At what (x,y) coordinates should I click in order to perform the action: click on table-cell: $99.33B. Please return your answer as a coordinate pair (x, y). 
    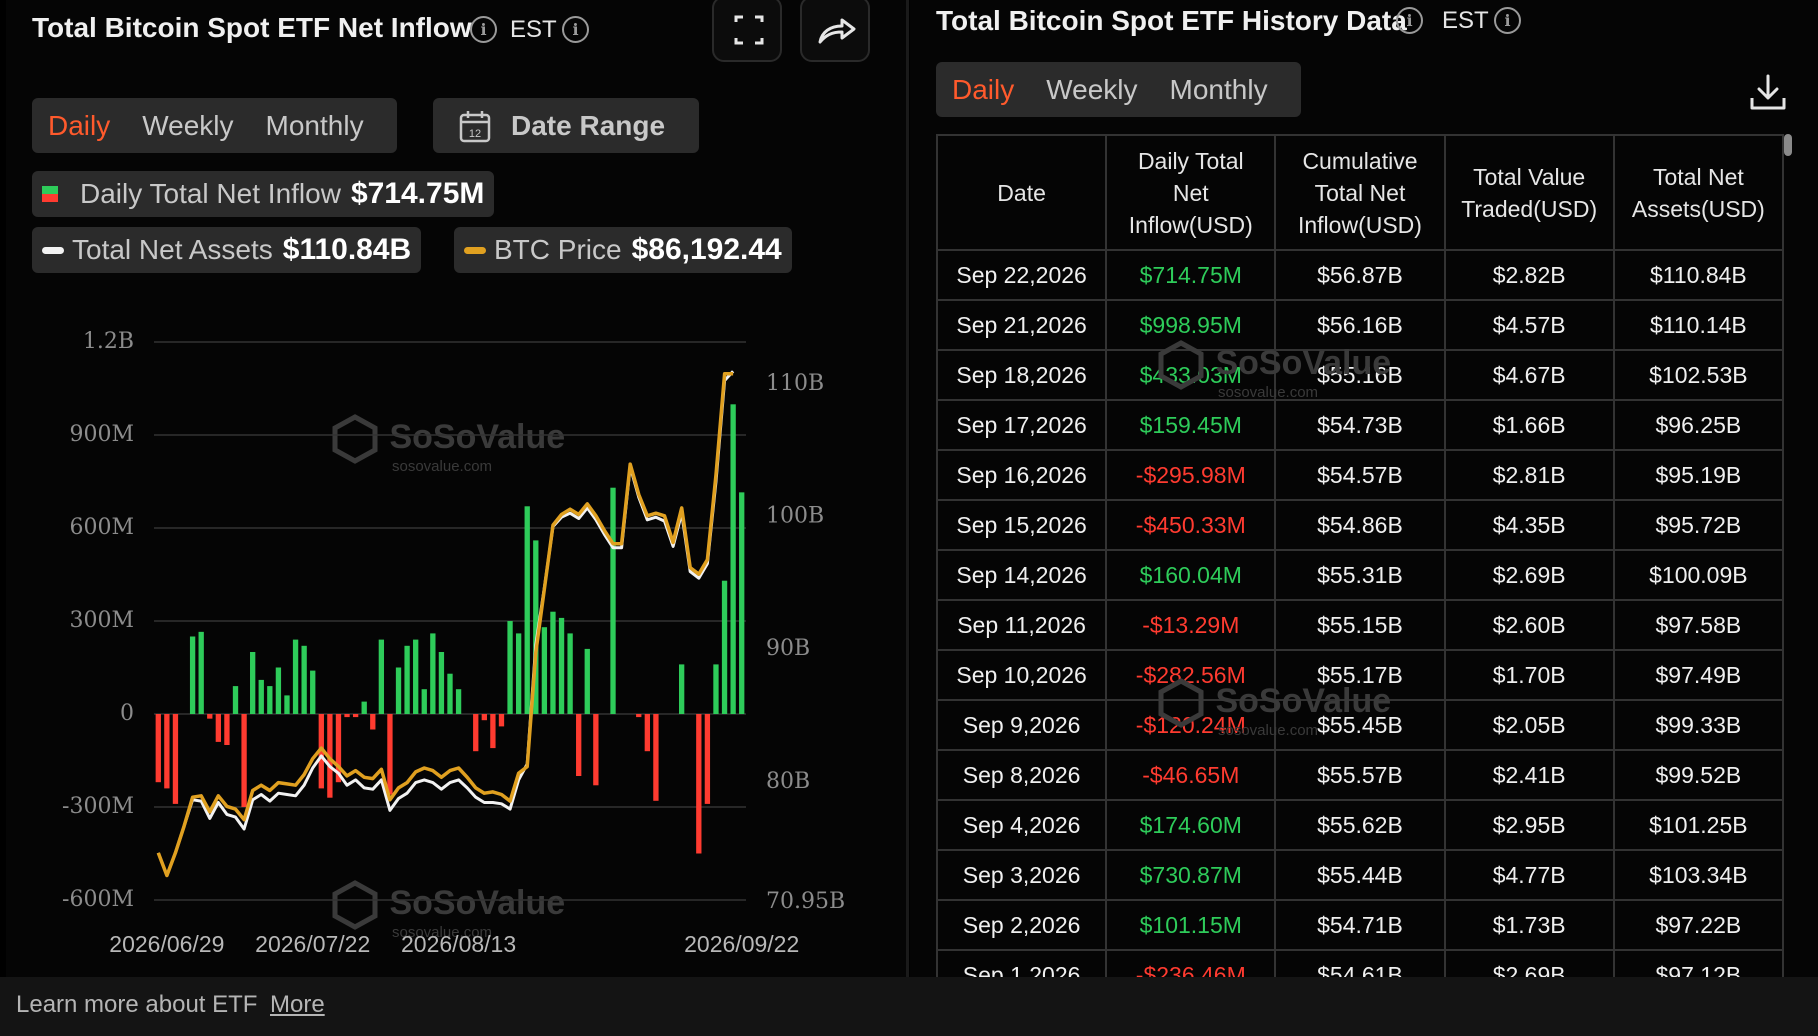
    Looking at the image, I should click on (1698, 725).